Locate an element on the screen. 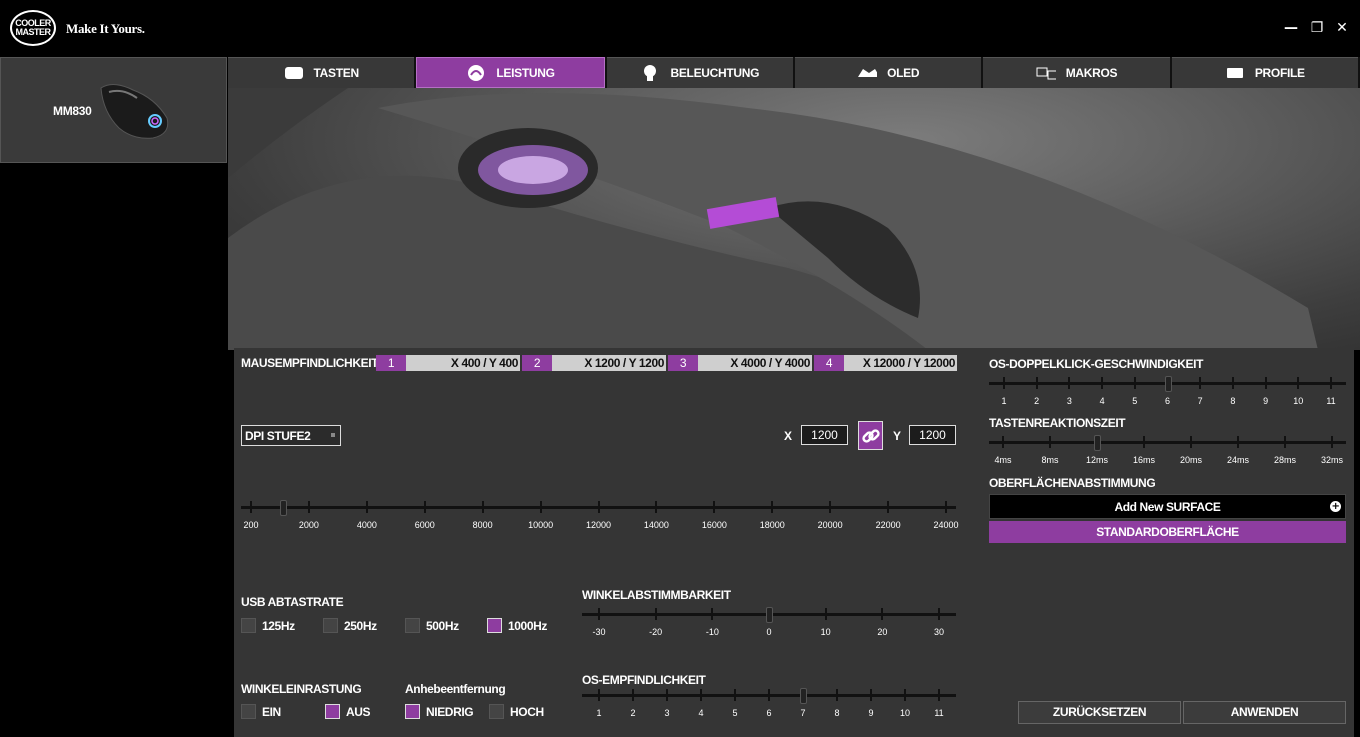 This screenshot has height=737, width=1360. checkbox-label: NIEDRIG is located at coordinates (450, 711).